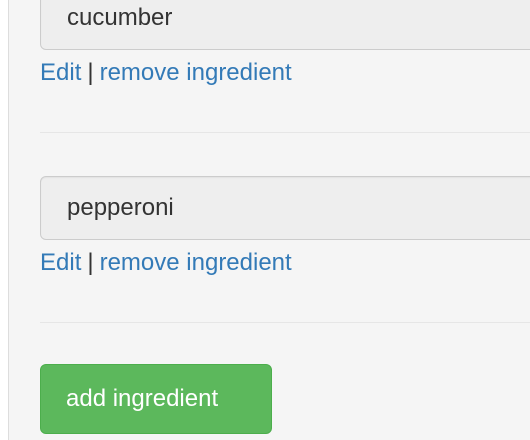  Describe the element at coordinates (120, 17) in the screenshot. I see `ingredient-name: cucumber` at that location.